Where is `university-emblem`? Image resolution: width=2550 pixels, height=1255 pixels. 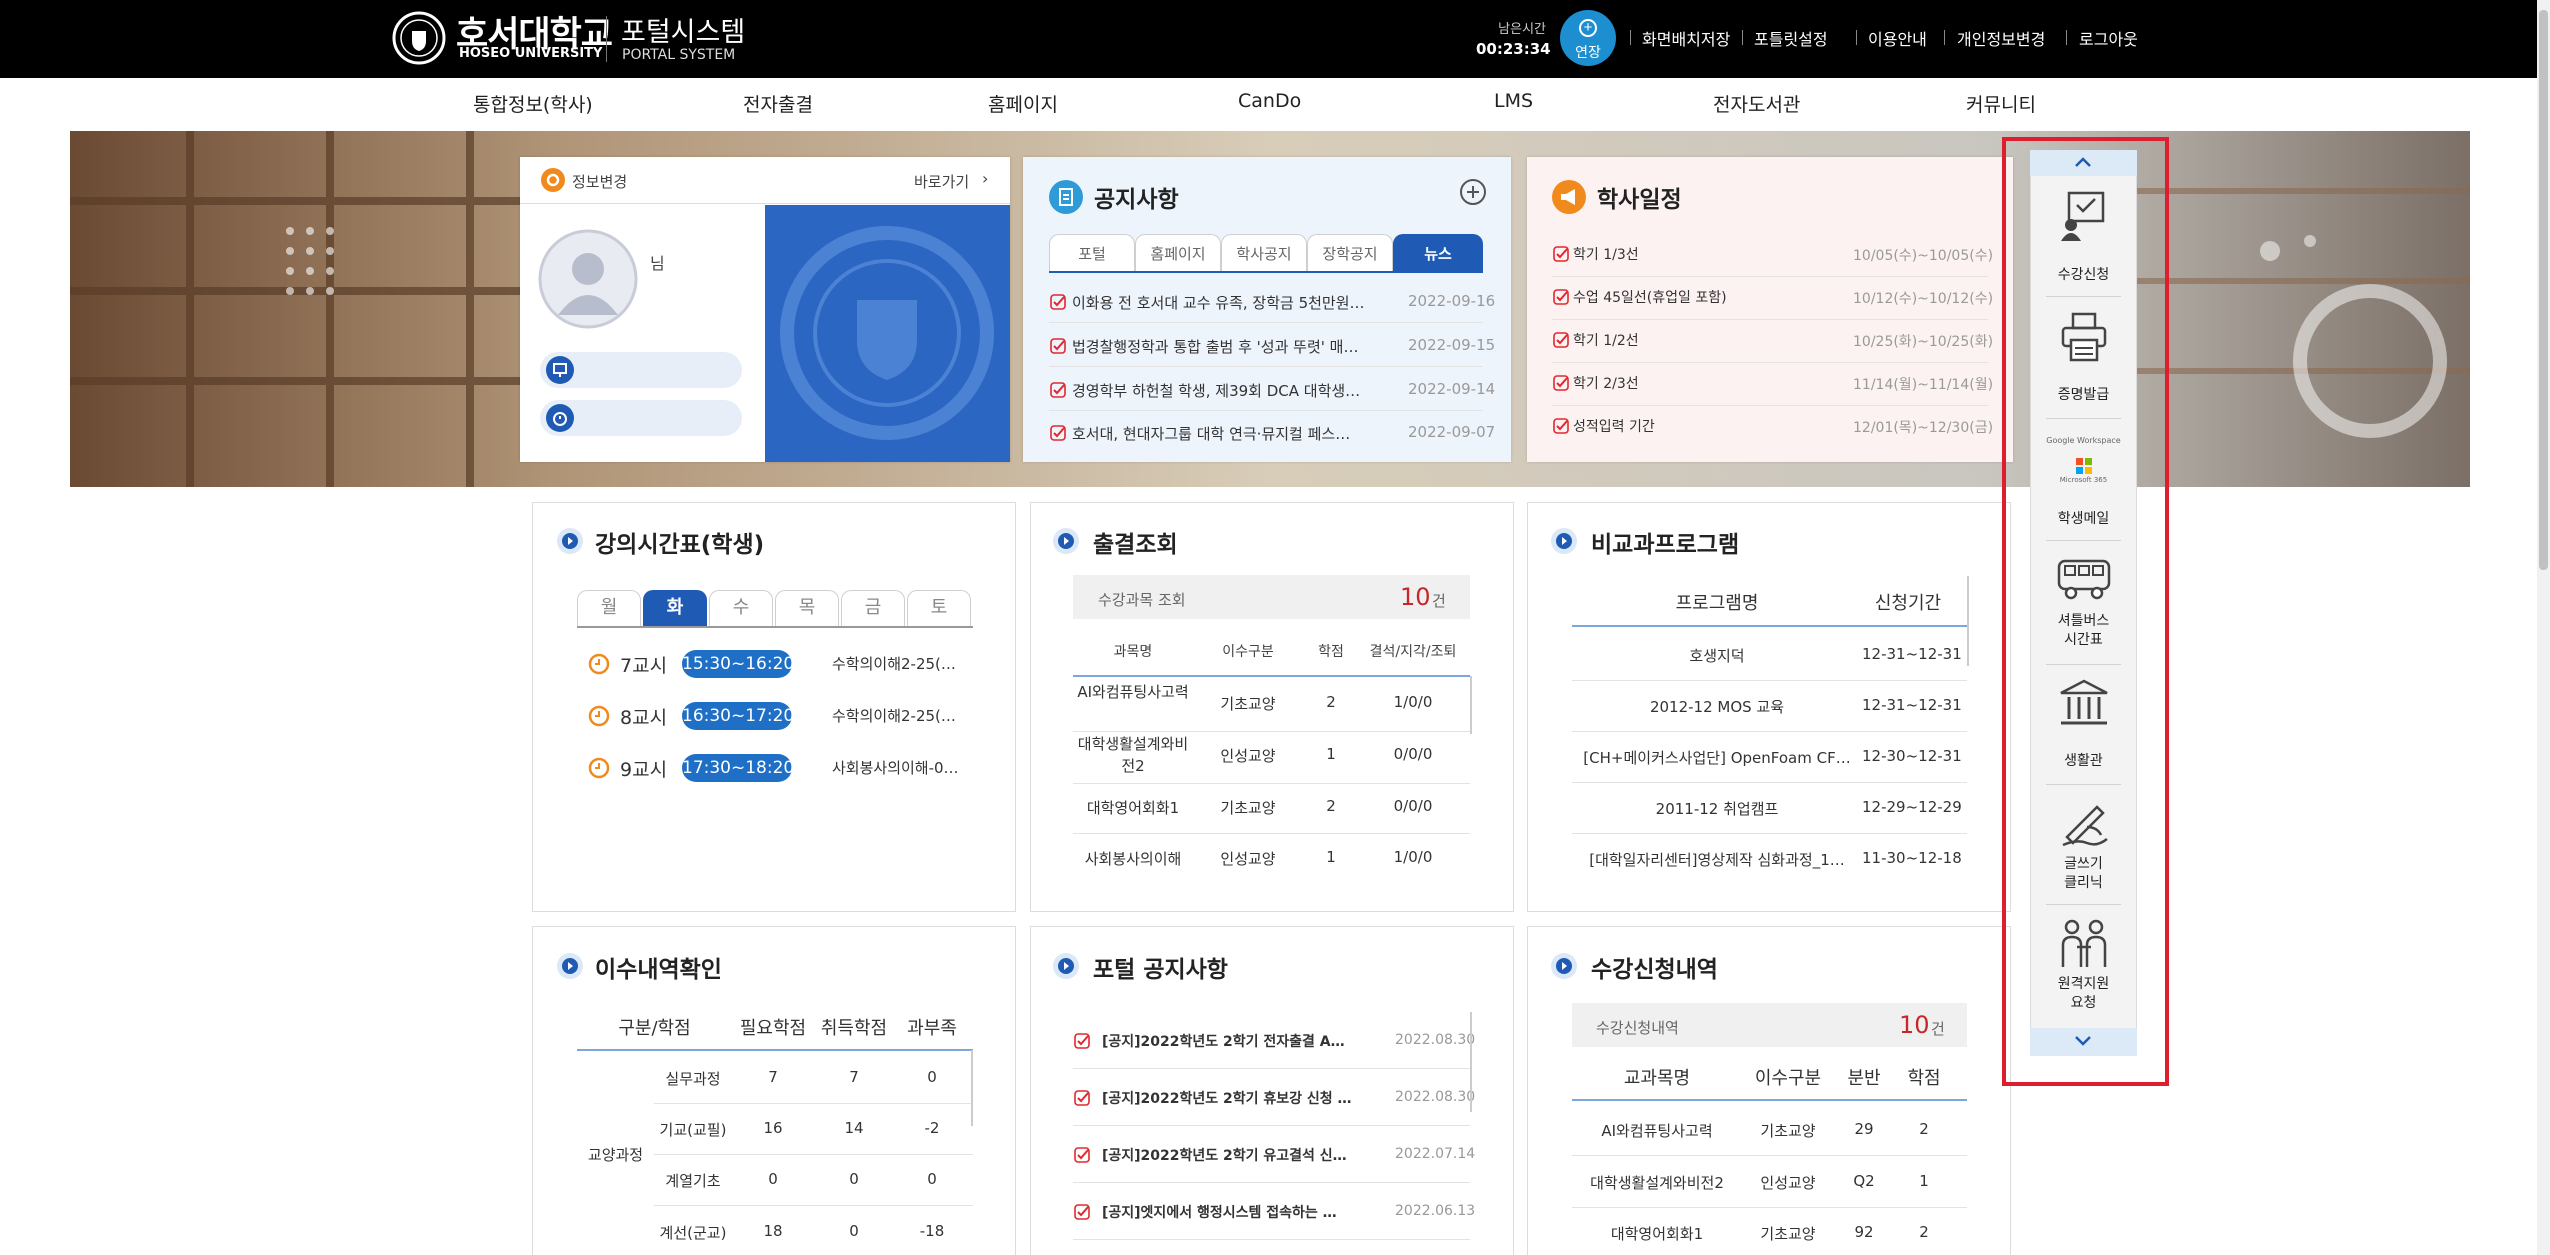
university-emblem is located at coordinates (887, 333).